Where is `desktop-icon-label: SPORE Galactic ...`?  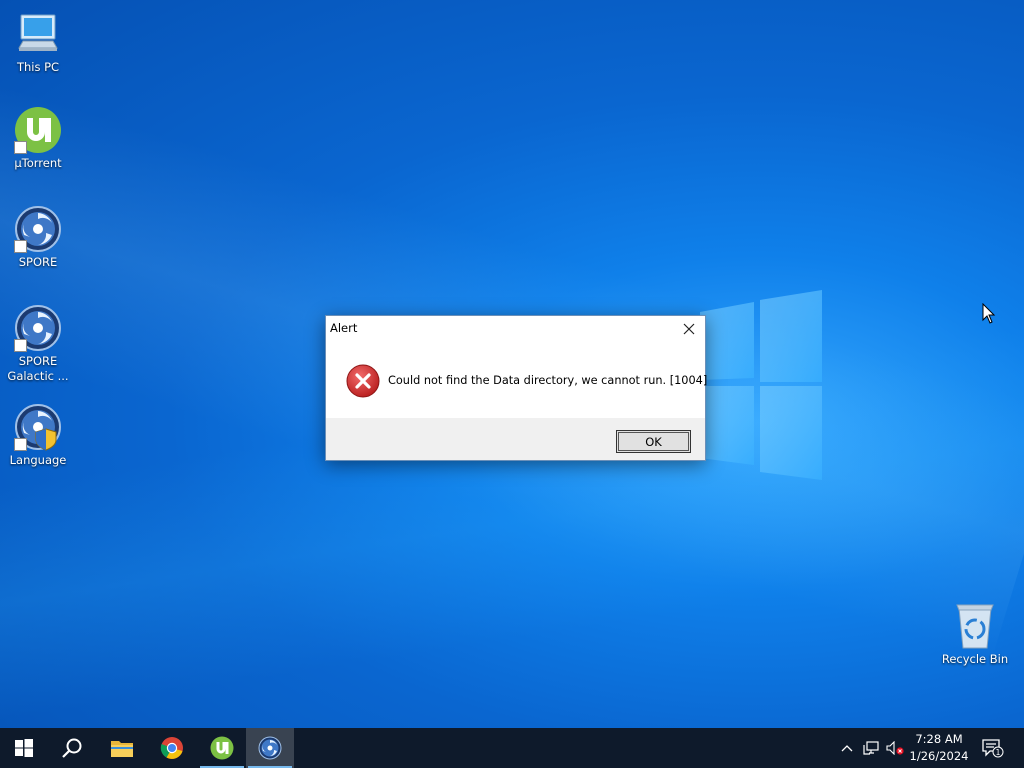 desktop-icon-label: SPORE Galactic ... is located at coordinates (38, 368).